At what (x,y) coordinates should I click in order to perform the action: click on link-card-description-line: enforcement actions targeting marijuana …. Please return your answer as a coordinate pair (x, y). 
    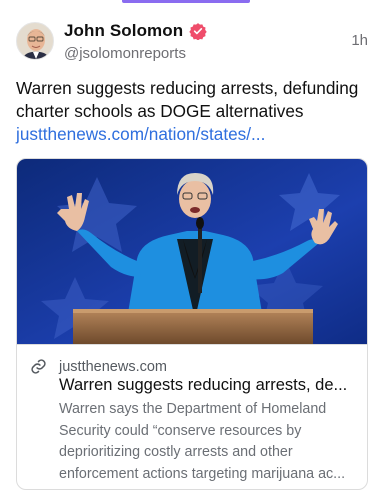
    Looking at the image, I should click on (202, 473).